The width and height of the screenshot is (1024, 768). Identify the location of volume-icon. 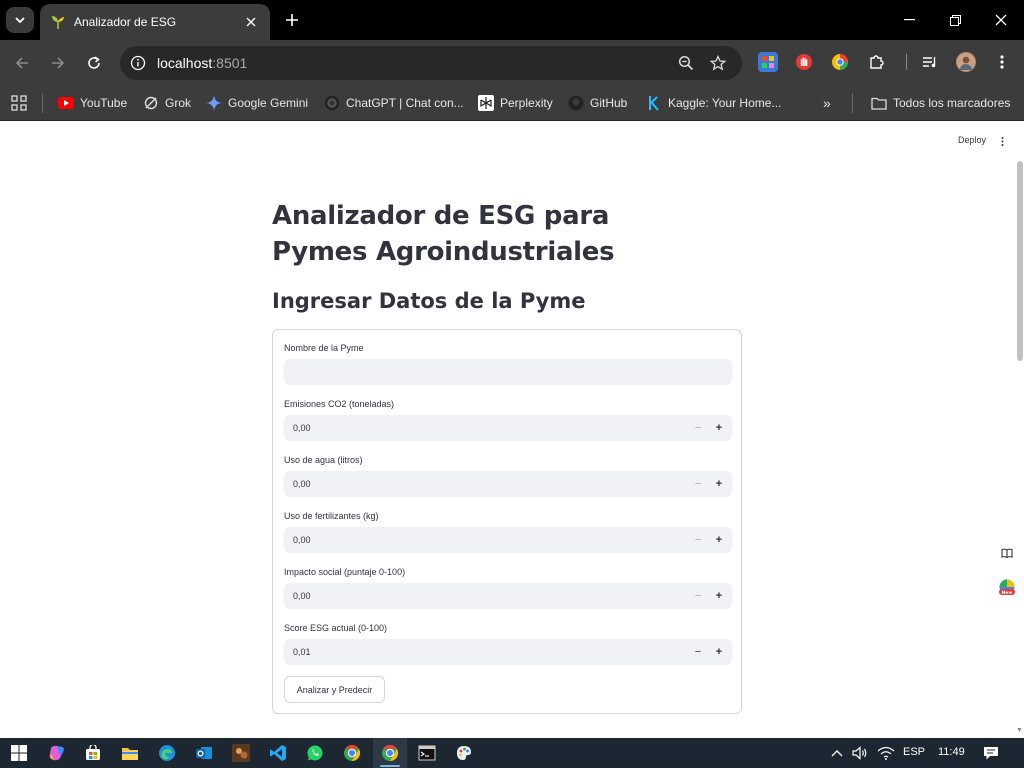
(860, 753).